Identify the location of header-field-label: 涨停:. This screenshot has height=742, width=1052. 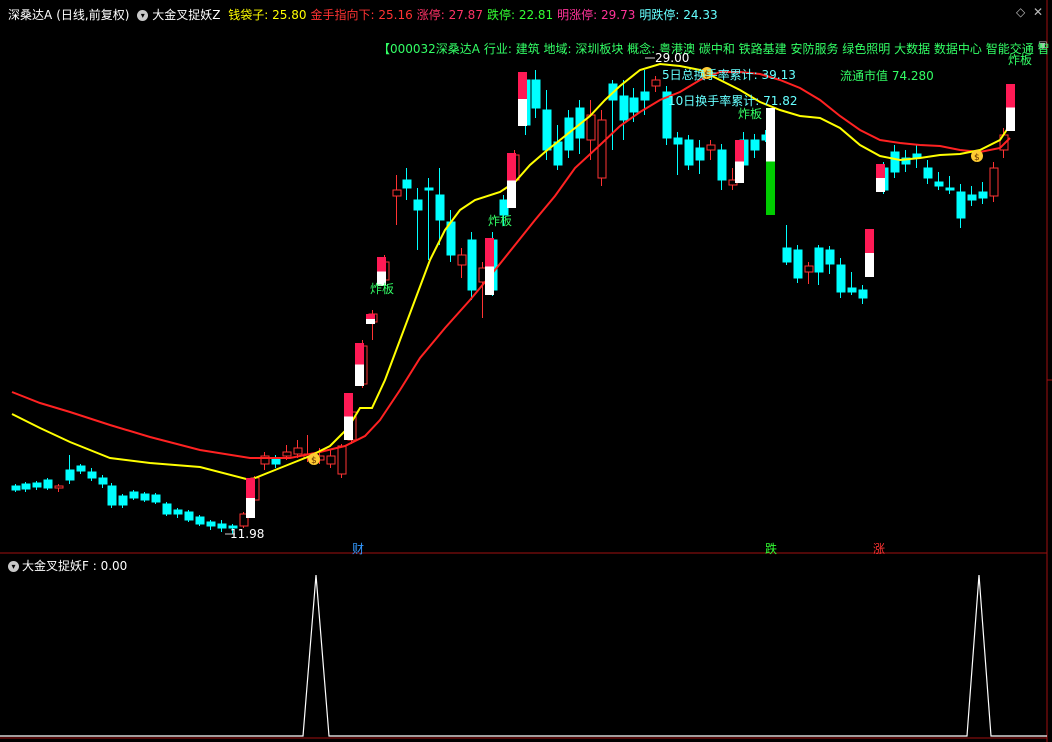
(432, 15).